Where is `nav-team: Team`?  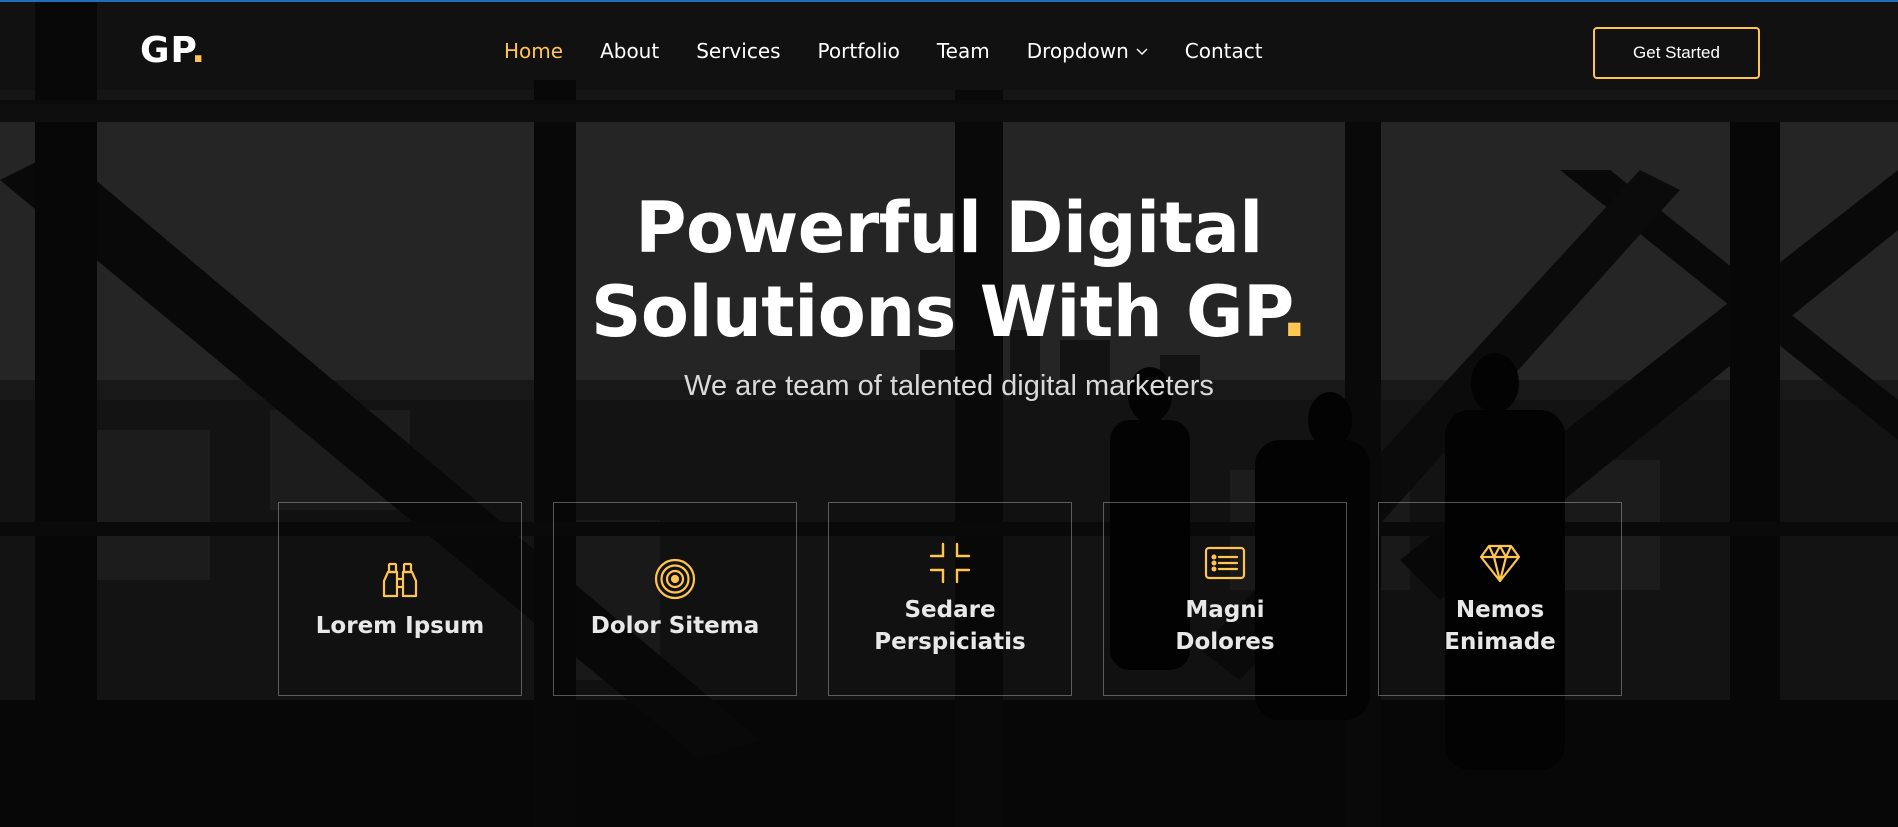 nav-team: Team is located at coordinates (963, 51).